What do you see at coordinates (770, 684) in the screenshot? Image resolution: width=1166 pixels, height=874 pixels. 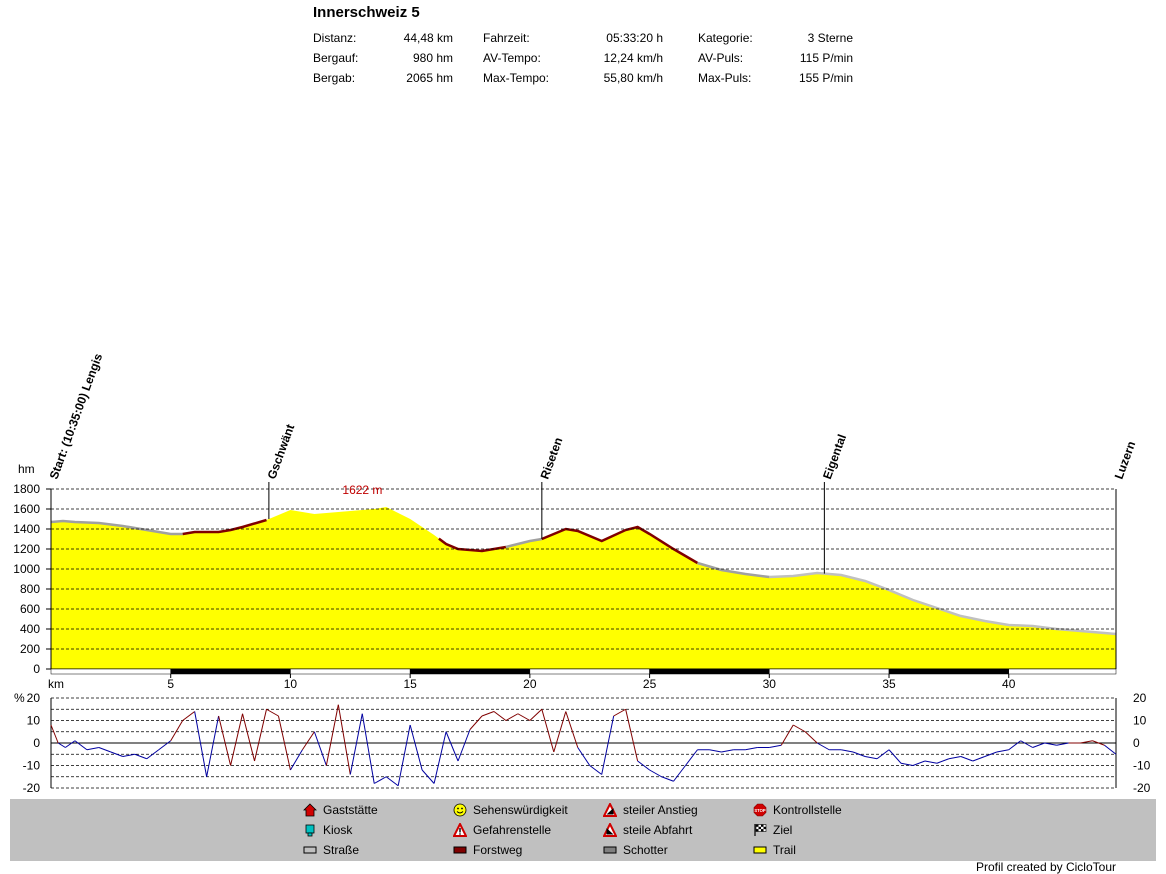 I see `x-tick-label: 30` at bounding box center [770, 684].